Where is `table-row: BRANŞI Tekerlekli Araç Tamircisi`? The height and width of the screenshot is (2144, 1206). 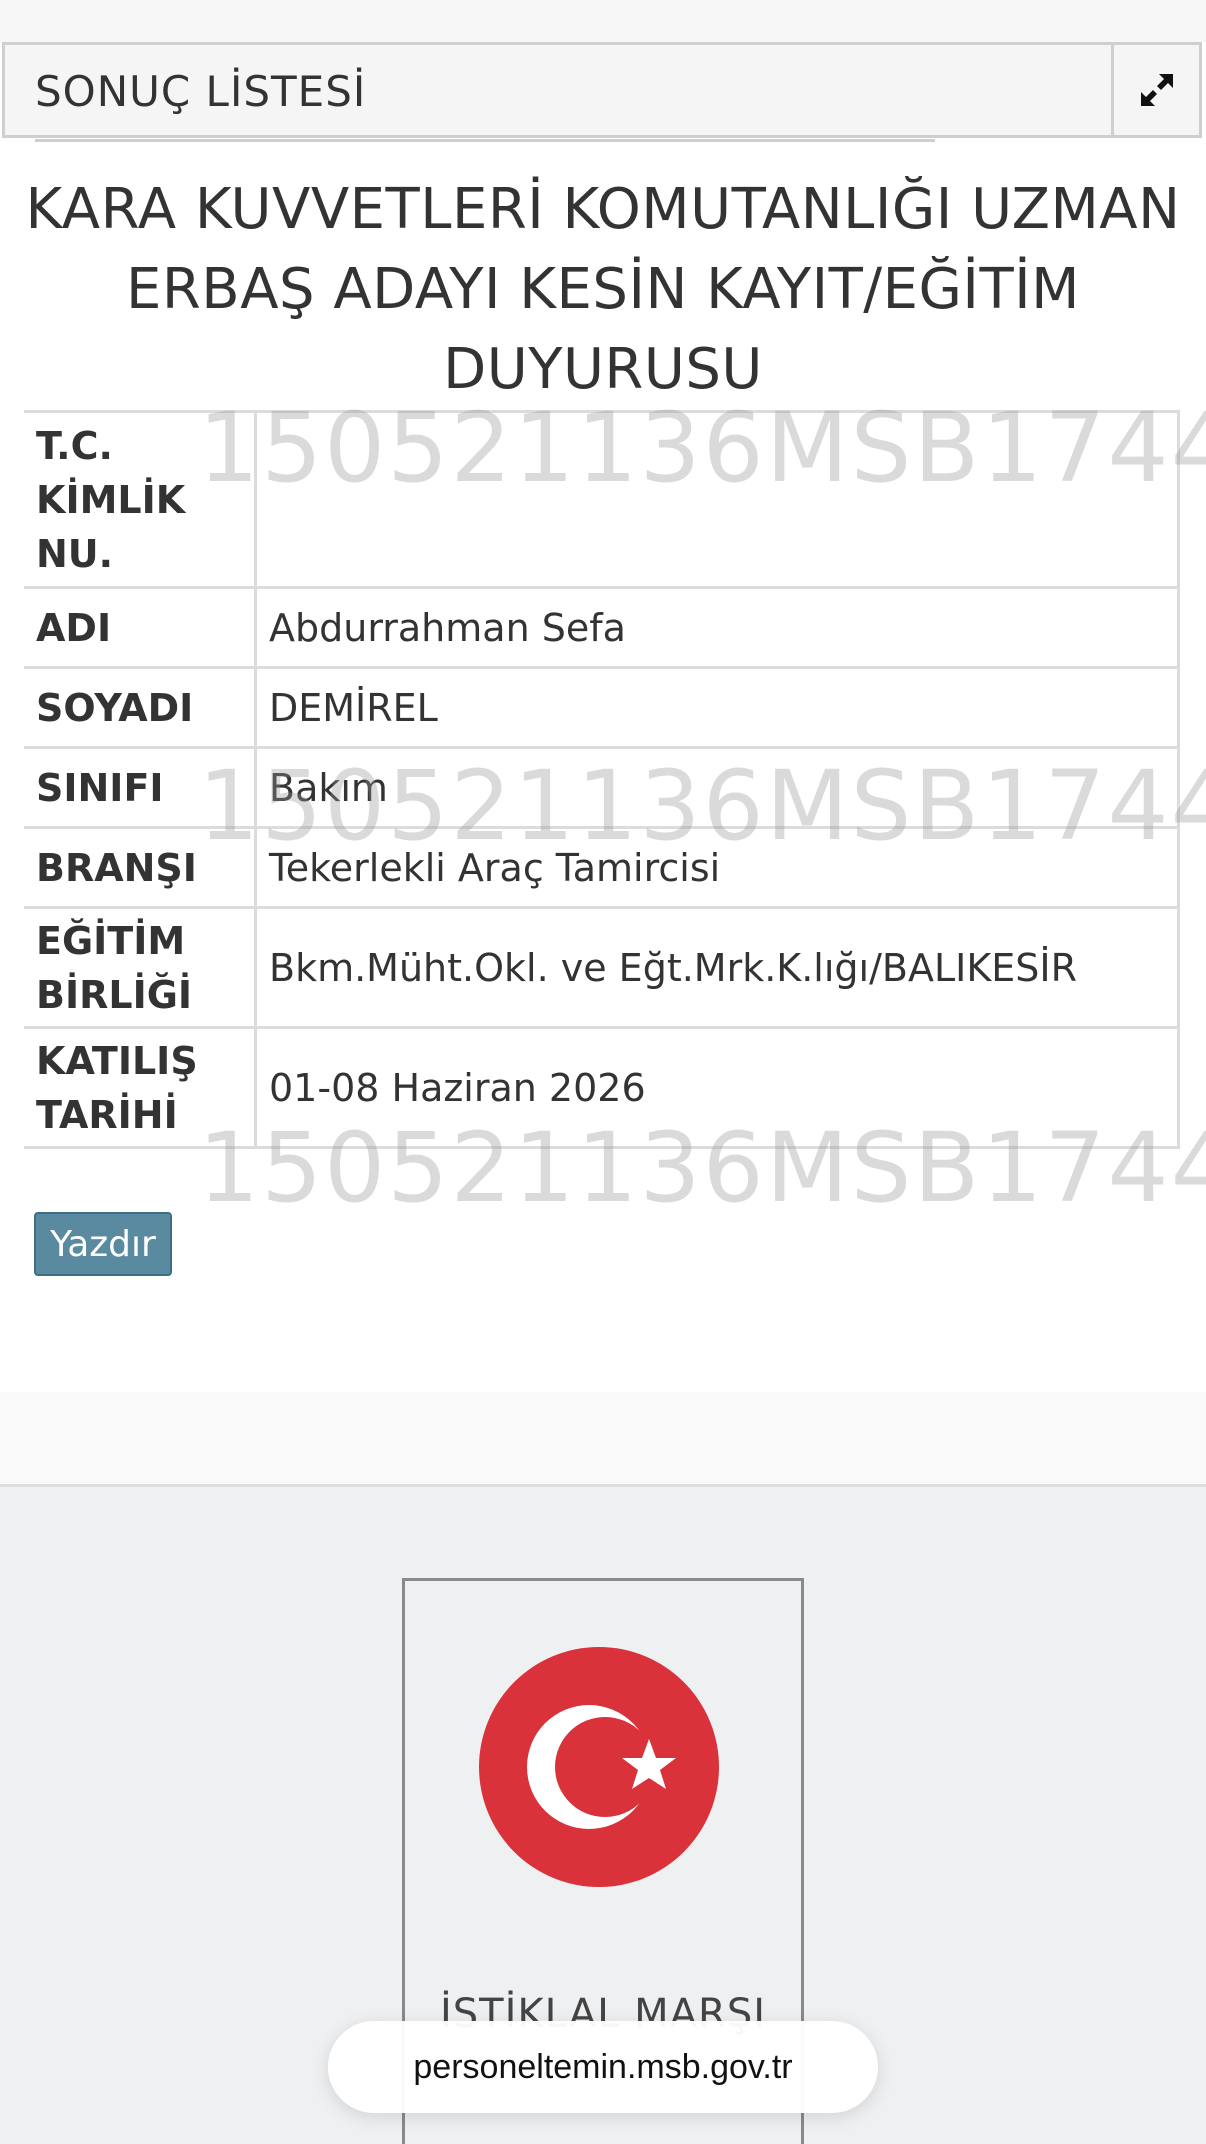 table-row: BRANŞI Tekerlekli Araç Tamircisi is located at coordinates (602, 867).